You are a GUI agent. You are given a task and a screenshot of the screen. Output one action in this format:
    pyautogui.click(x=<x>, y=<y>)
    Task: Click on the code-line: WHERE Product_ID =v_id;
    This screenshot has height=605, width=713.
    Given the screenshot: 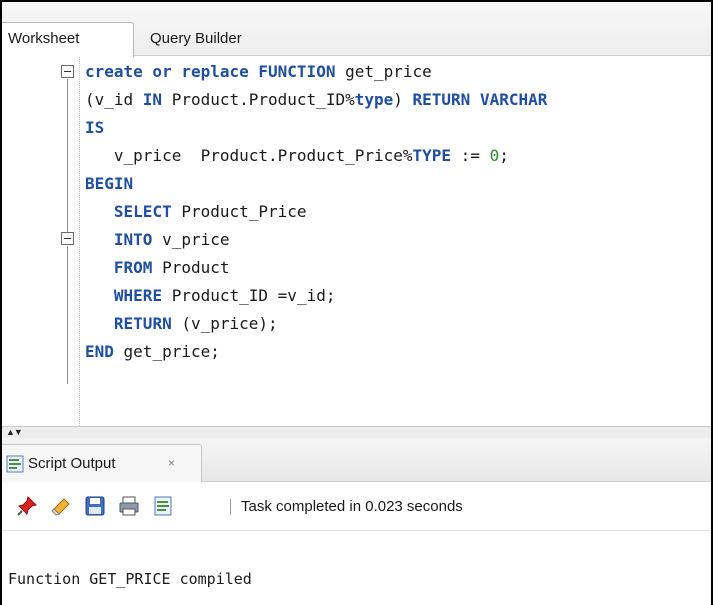 What is the action you would take?
    pyautogui.click(x=210, y=296)
    